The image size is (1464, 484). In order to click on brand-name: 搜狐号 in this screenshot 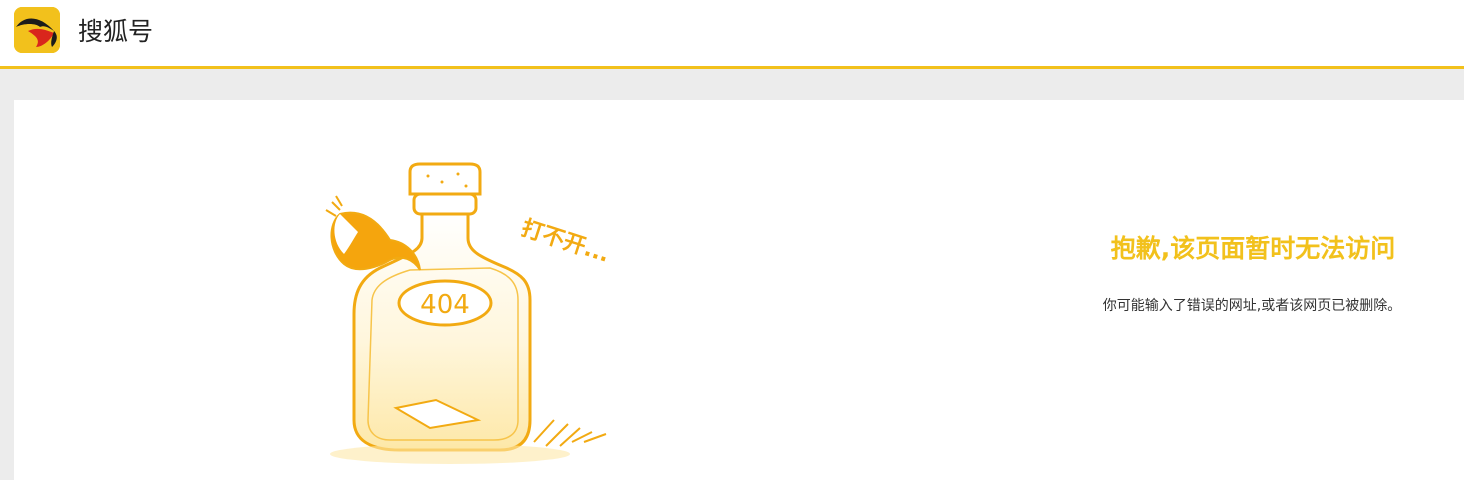, I will do `click(115, 32)`.